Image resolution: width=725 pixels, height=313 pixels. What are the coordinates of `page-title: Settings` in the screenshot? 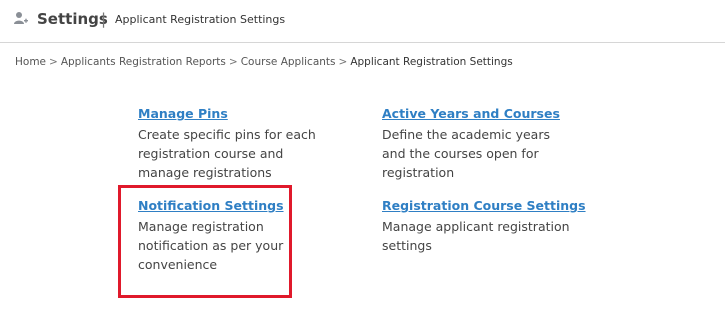 It's located at (72, 19).